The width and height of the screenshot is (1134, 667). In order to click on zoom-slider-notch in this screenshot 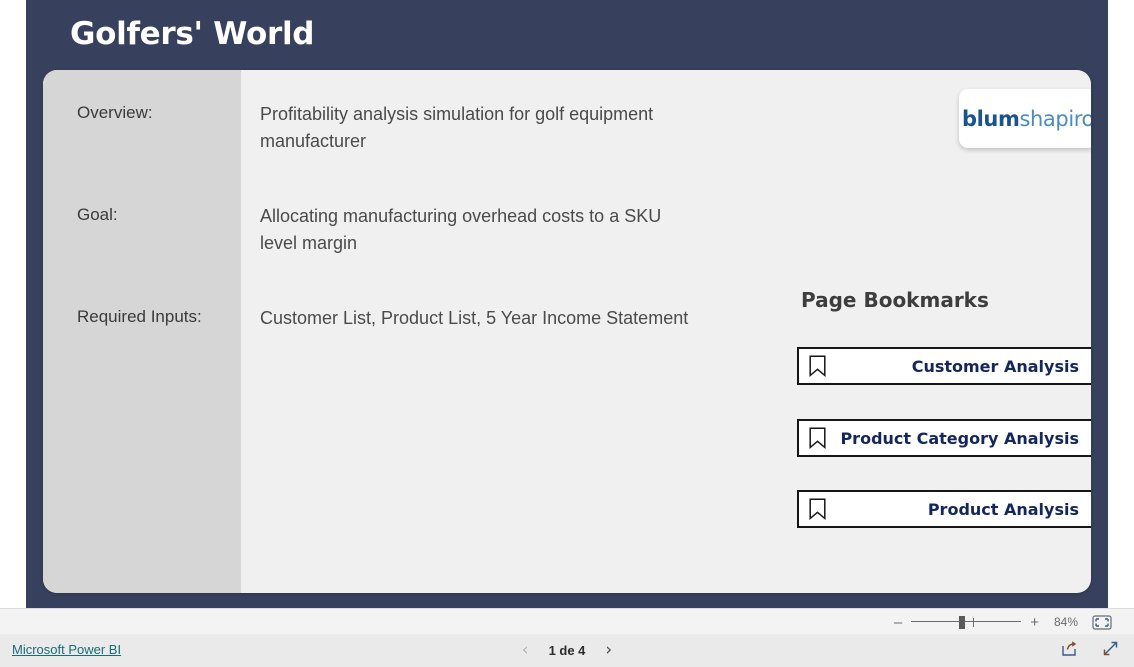, I will do `click(974, 622)`.